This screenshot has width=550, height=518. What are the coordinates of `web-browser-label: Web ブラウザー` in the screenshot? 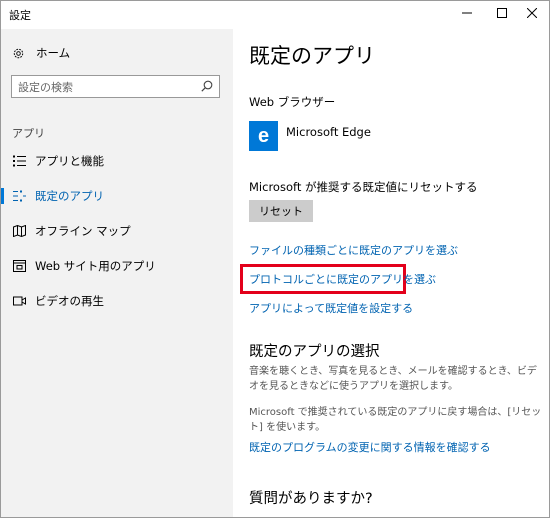 It's located at (292, 102).